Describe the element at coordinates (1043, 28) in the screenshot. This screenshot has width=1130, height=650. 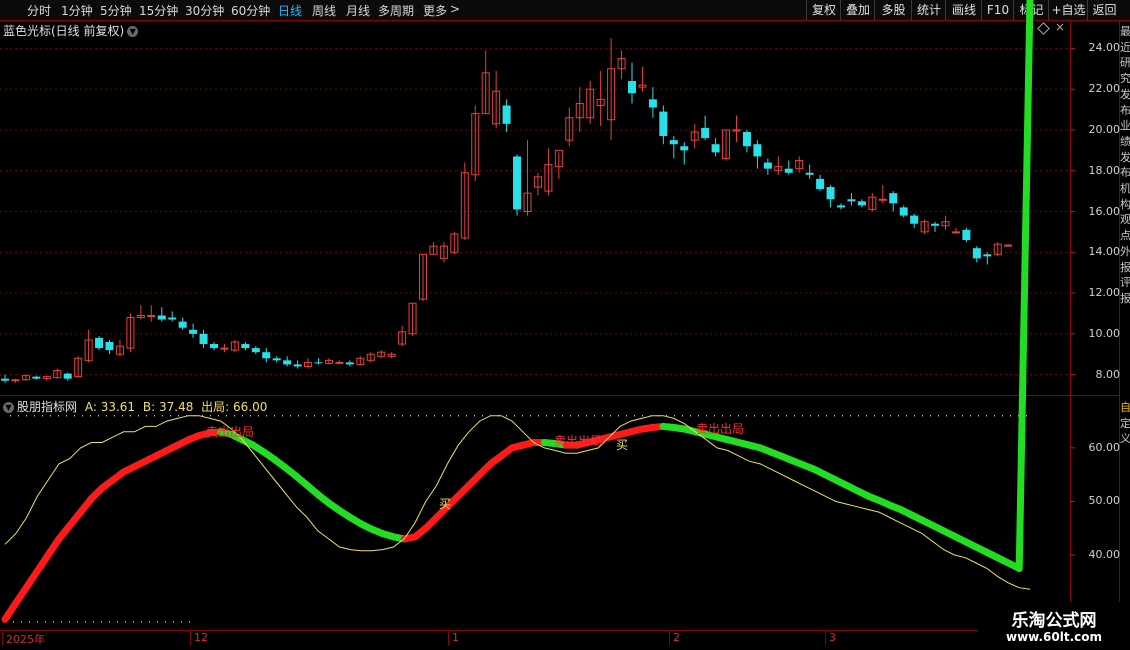
I see `diamond-icon` at that location.